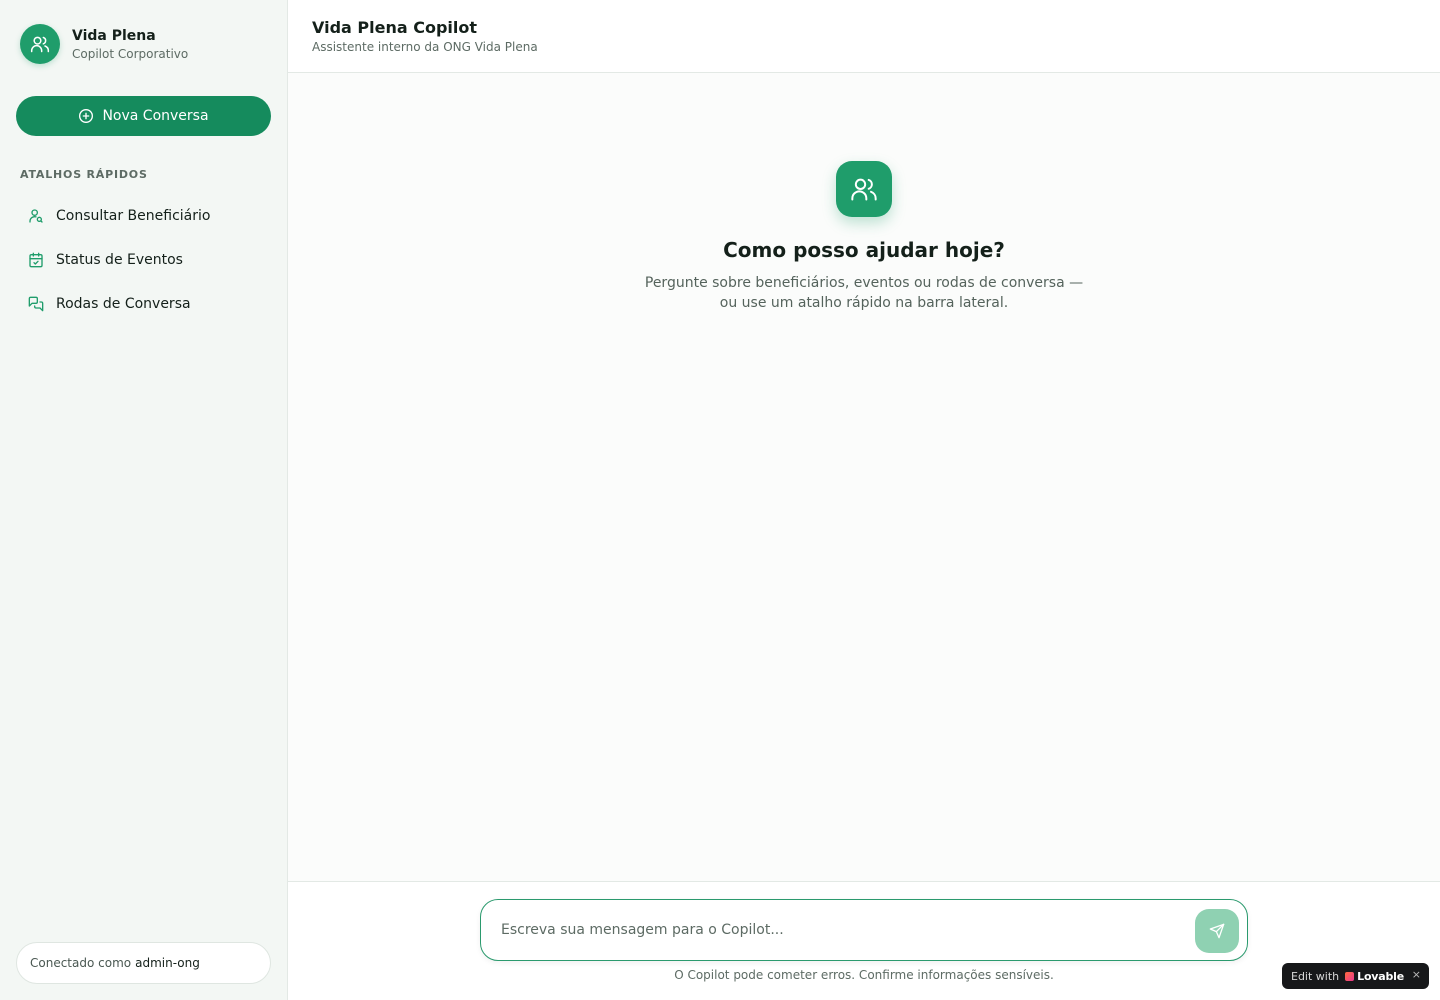 The image size is (1440, 1000). What do you see at coordinates (119, 260) in the screenshot?
I see `shortcut-label: Status de Eventos` at bounding box center [119, 260].